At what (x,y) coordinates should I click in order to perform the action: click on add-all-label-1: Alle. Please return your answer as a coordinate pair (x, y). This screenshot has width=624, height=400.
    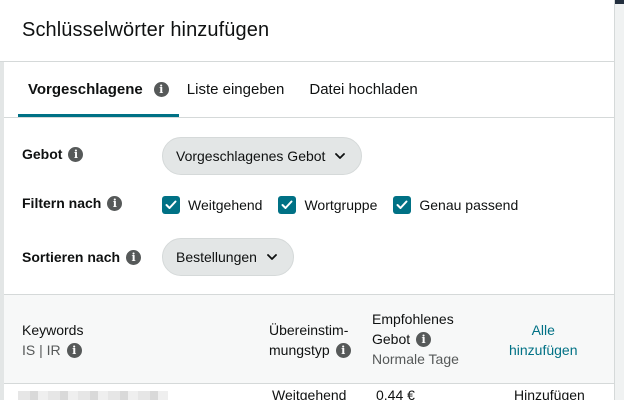
    Looking at the image, I should click on (543, 330).